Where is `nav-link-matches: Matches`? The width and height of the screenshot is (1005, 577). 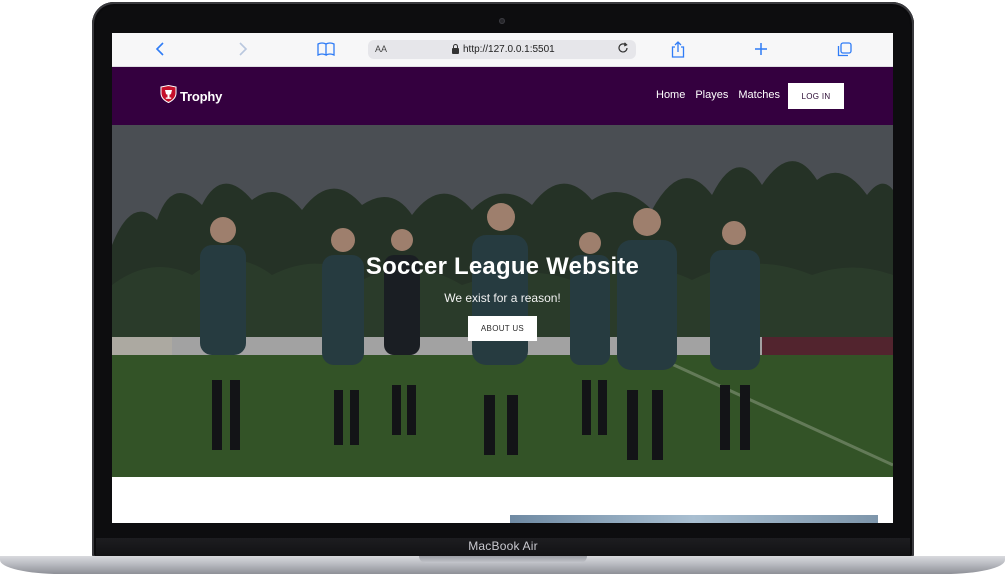 nav-link-matches: Matches is located at coordinates (759, 95).